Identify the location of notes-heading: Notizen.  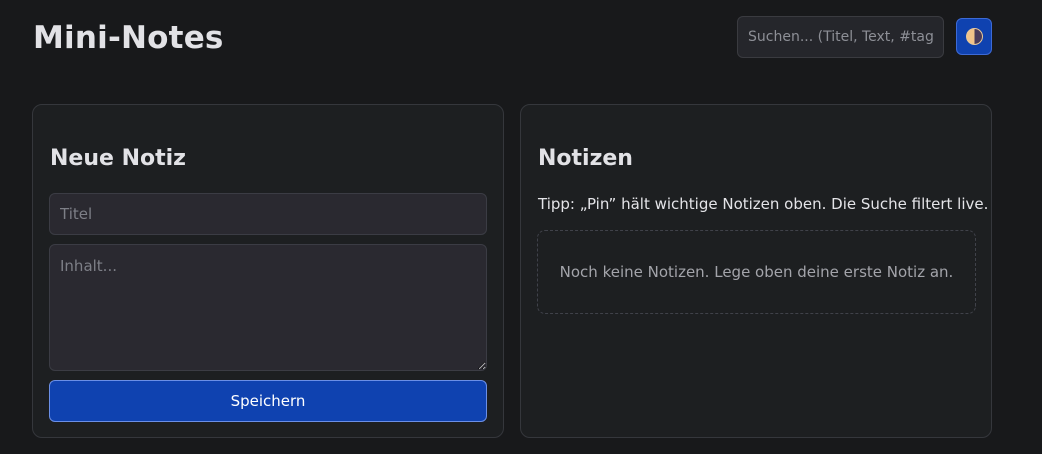
(585, 158).